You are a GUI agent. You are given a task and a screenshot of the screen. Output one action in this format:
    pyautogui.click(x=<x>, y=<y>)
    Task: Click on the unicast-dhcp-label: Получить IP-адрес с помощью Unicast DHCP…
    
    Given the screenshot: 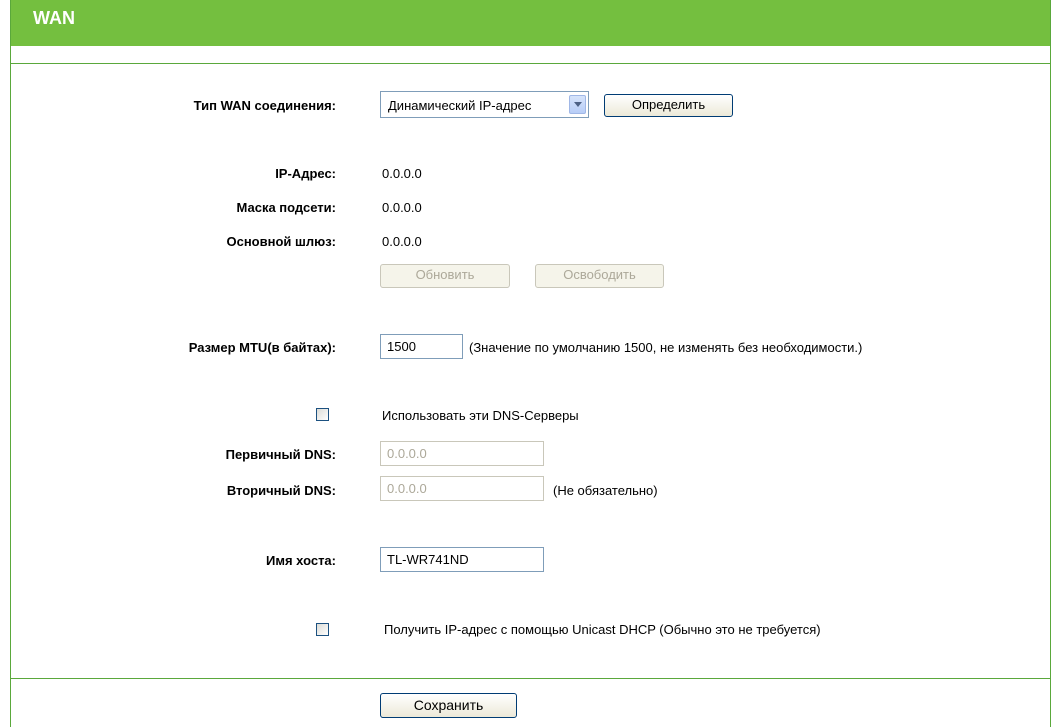 What is the action you would take?
    pyautogui.click(x=602, y=629)
    